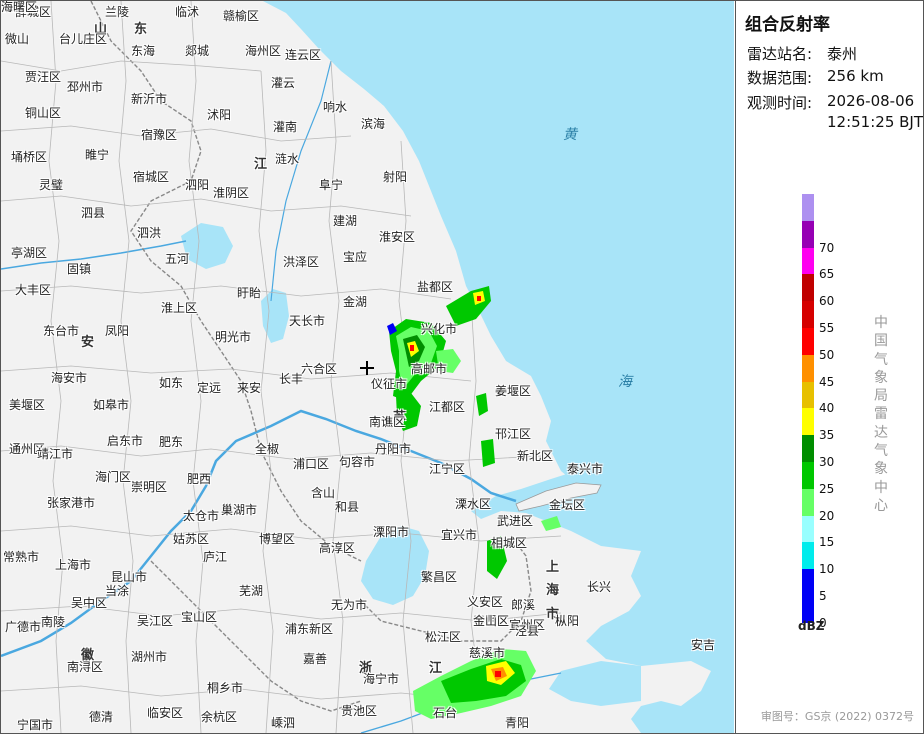 Image resolution: width=924 pixels, height=734 pixels. Describe the element at coordinates (585, 469) in the screenshot. I see `place-label: 泰兴市` at that location.